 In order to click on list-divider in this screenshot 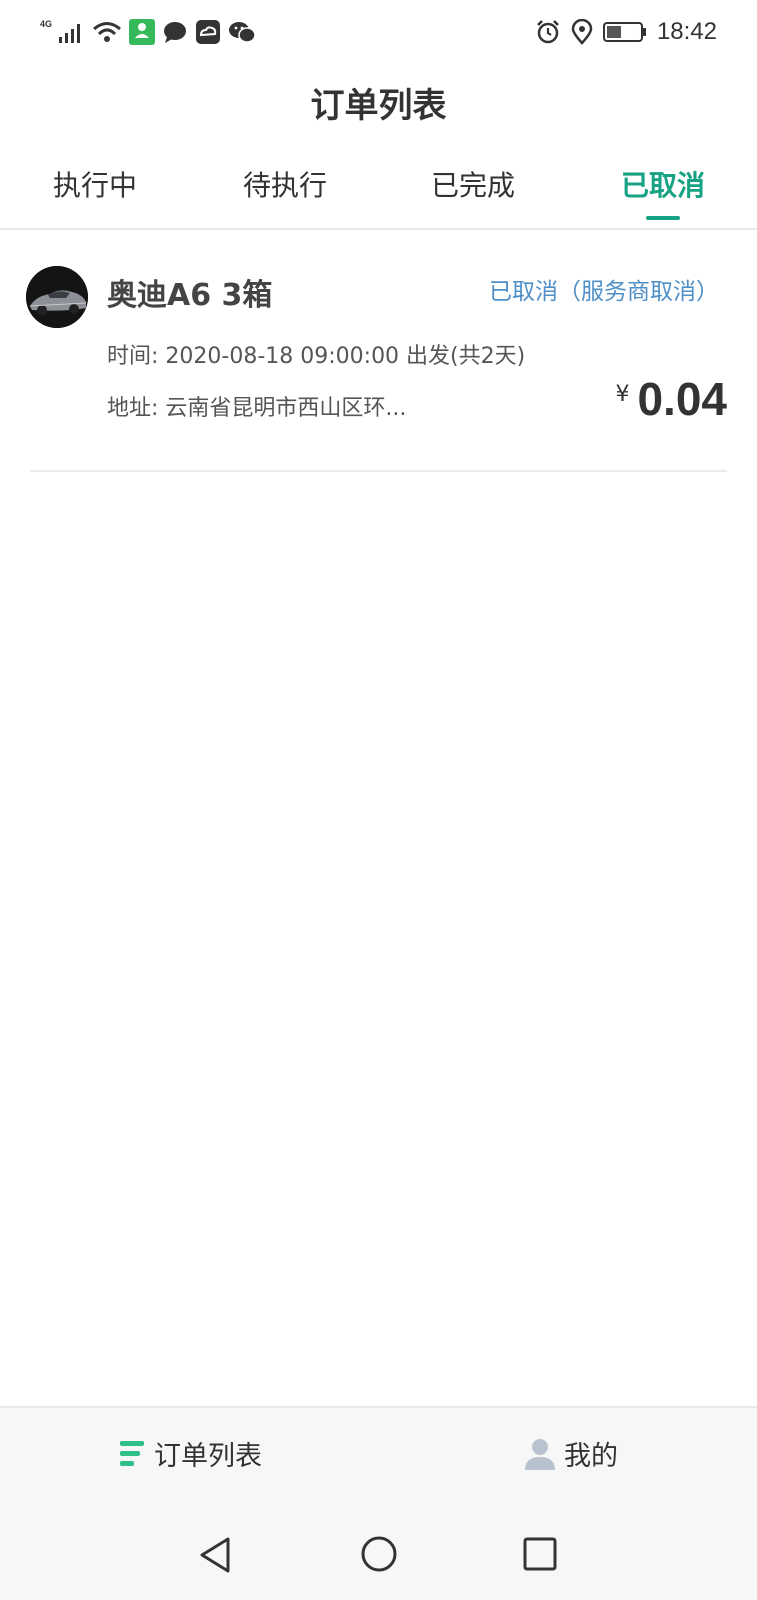, I will do `click(378, 471)`.